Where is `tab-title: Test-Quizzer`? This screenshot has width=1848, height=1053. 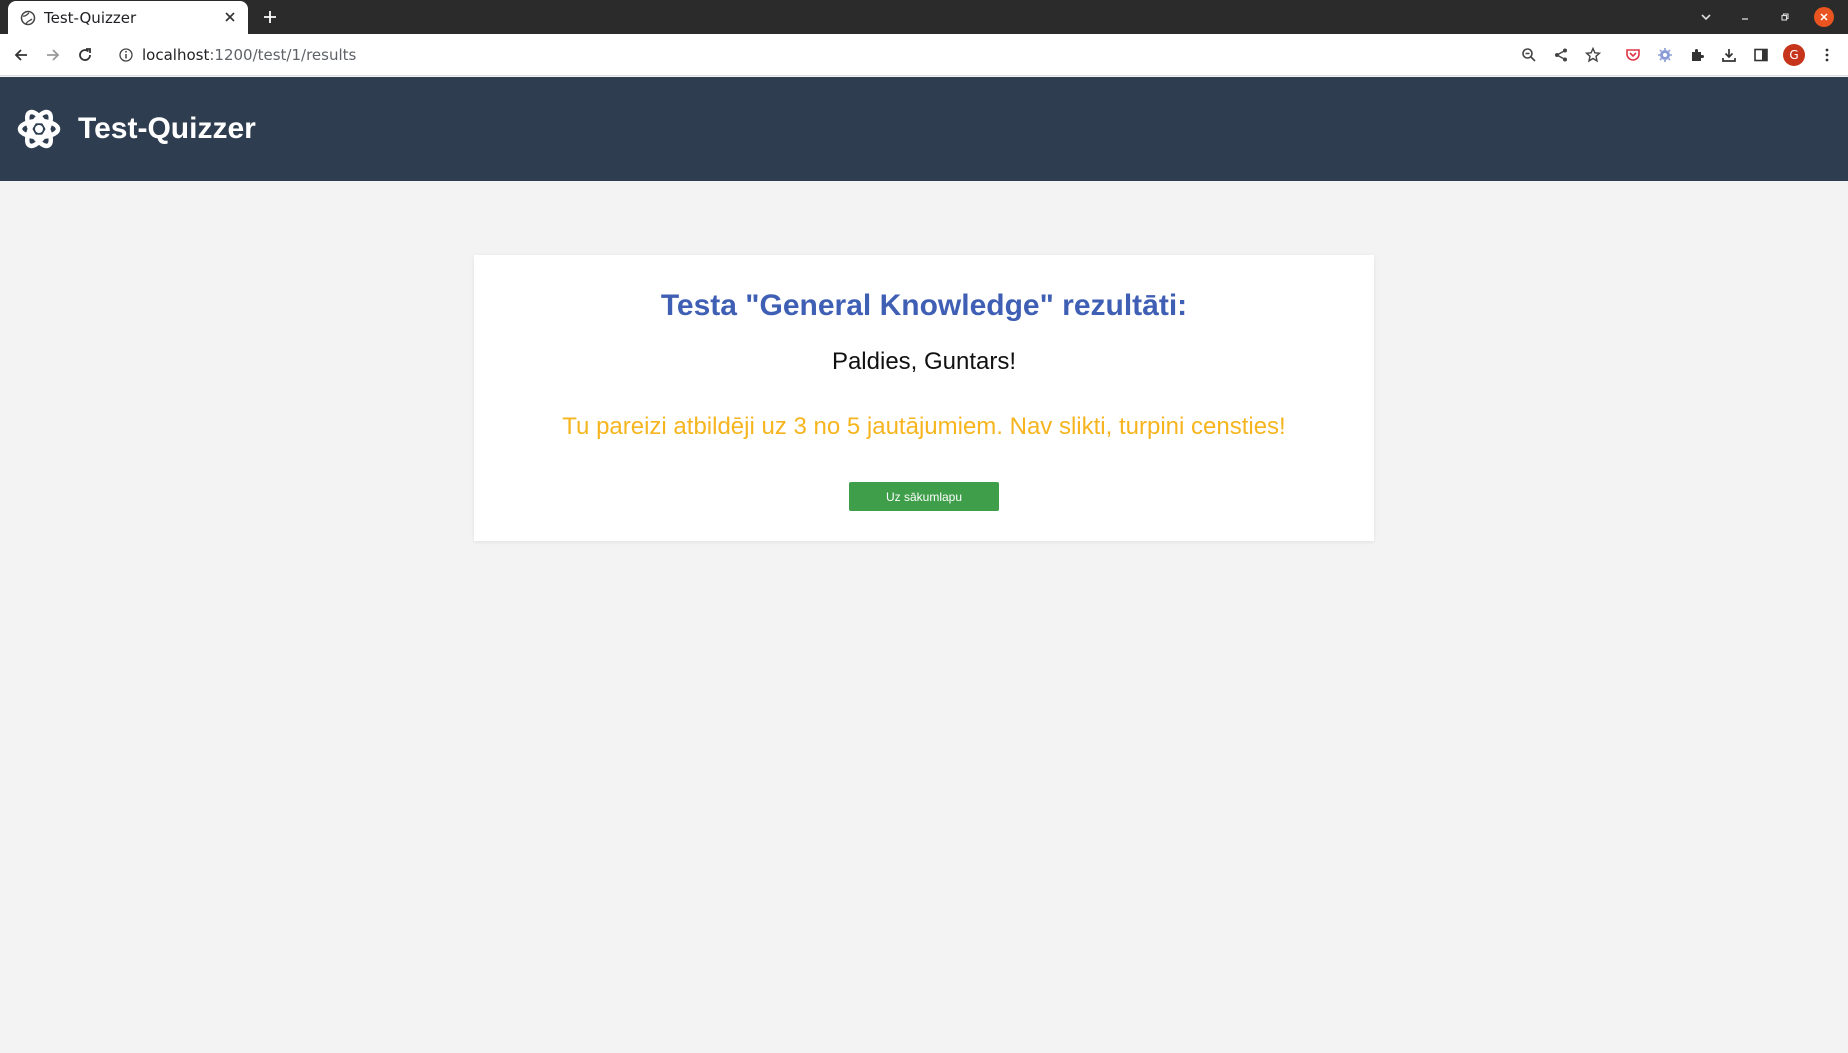 tab-title: Test-Quizzer is located at coordinates (90, 17).